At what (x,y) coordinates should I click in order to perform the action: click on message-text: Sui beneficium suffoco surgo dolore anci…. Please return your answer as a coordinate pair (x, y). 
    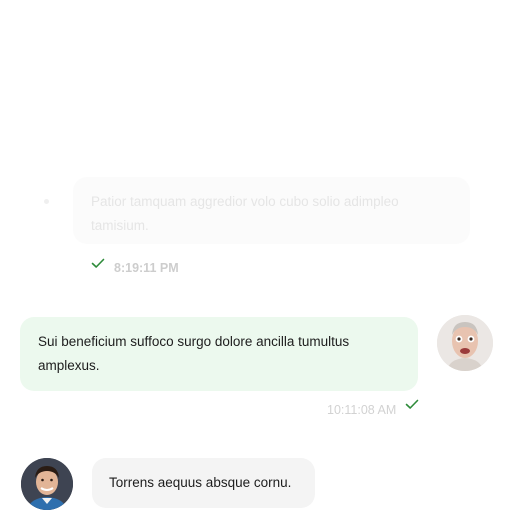
    Looking at the image, I should click on (194, 353).